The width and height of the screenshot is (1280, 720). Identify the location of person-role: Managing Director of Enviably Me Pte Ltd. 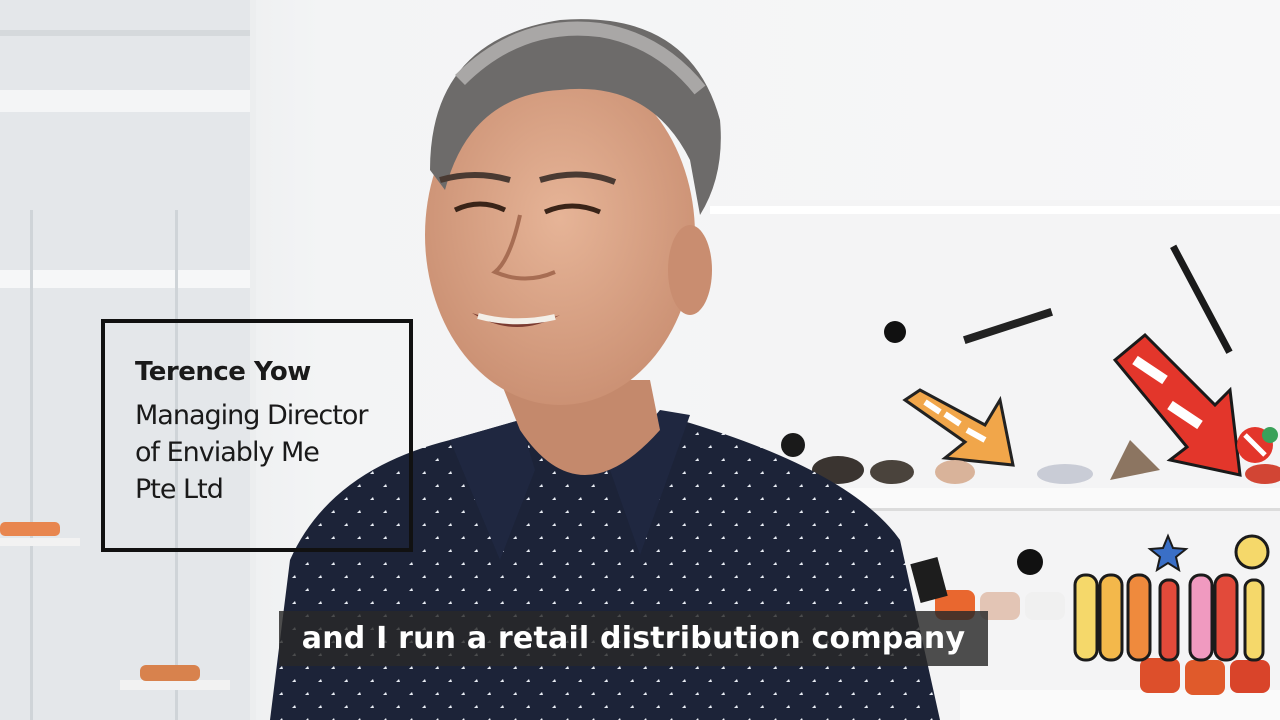
(270, 452).